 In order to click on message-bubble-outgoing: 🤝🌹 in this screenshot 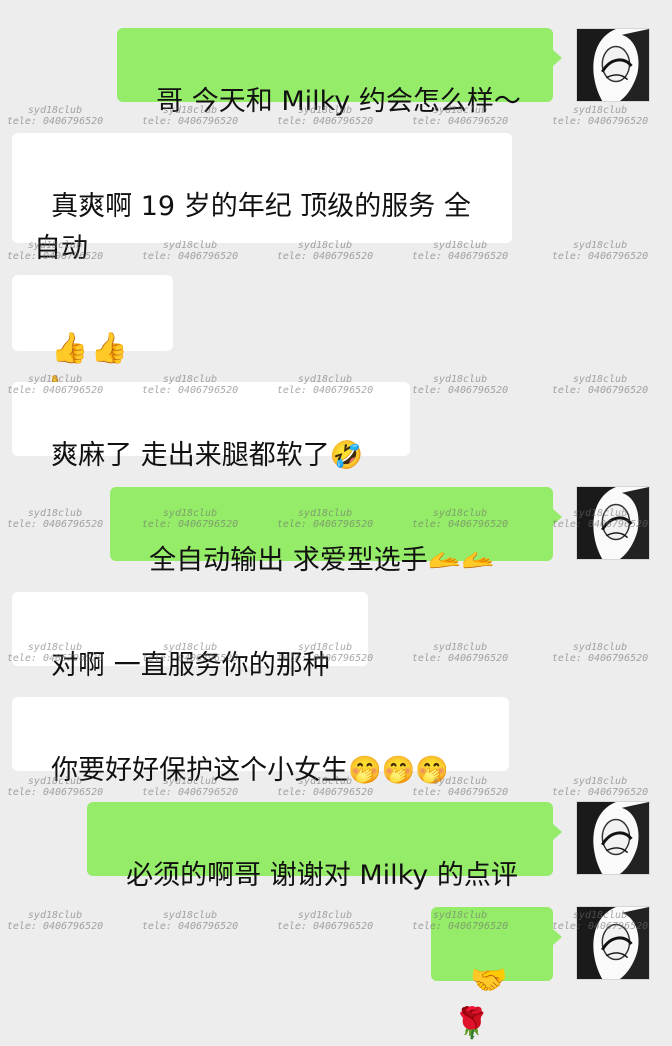, I will do `click(496, 974)`.